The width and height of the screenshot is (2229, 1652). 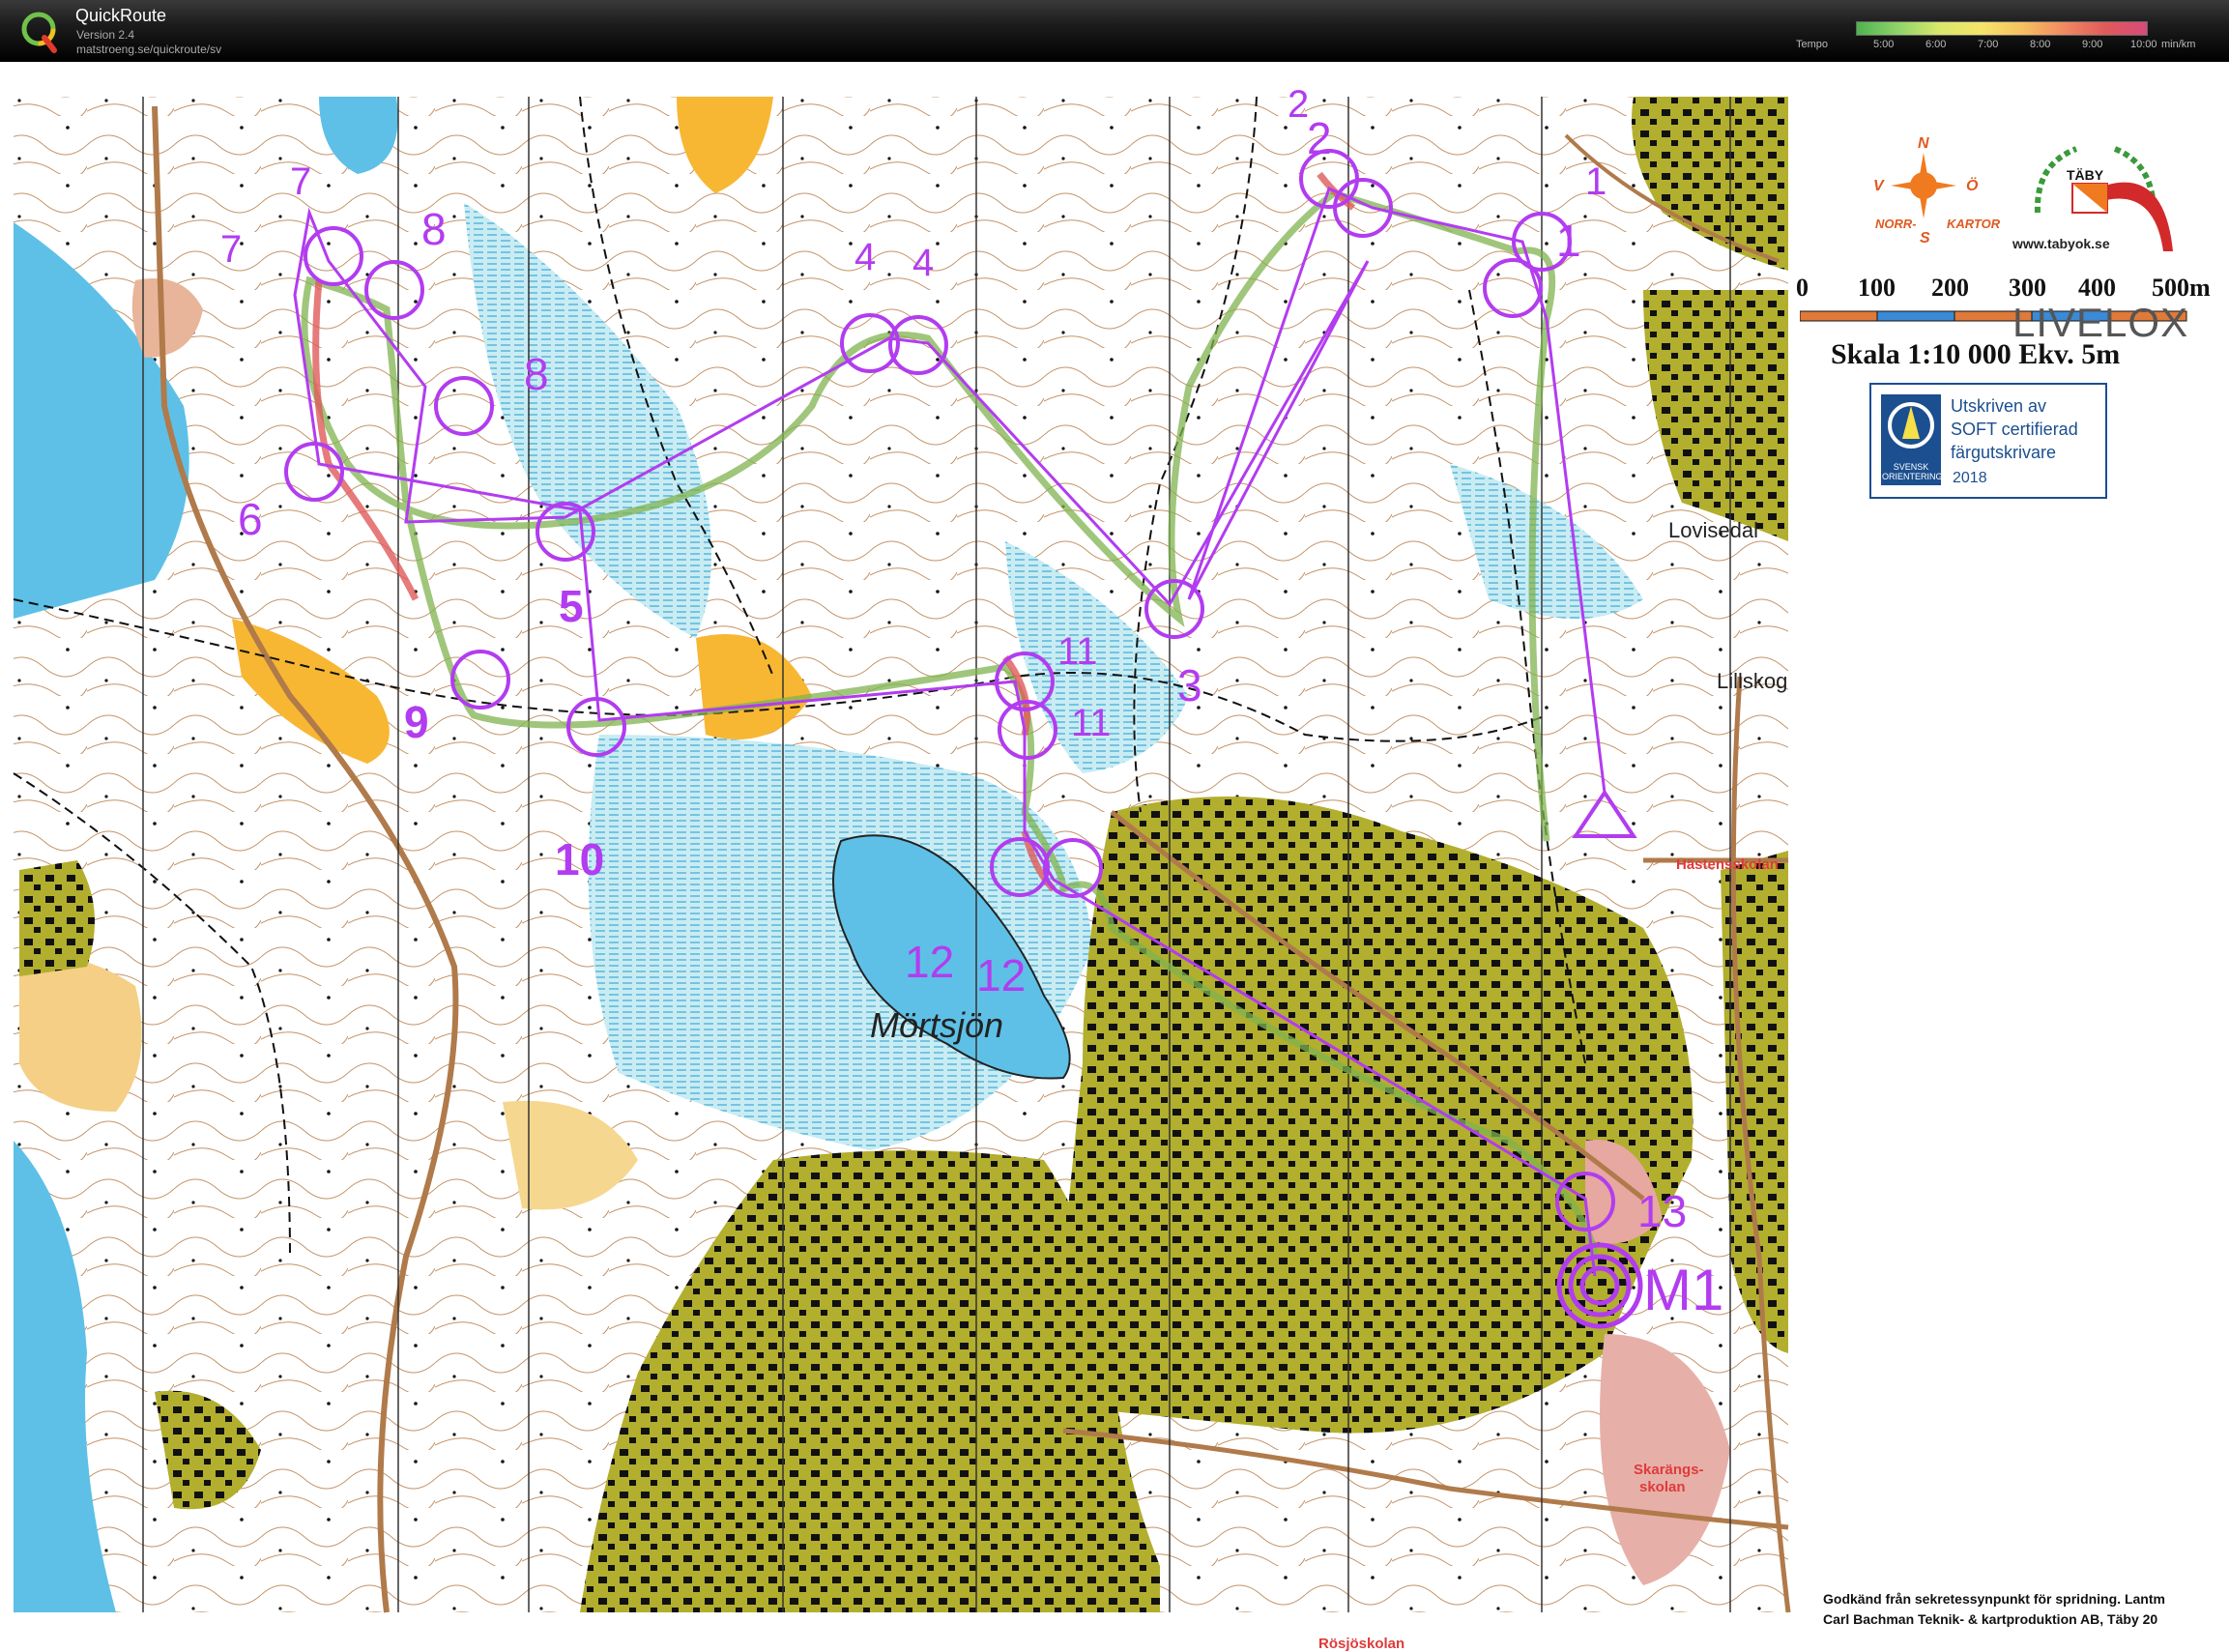 I want to click on compass-s: S, so click(x=1925, y=238).